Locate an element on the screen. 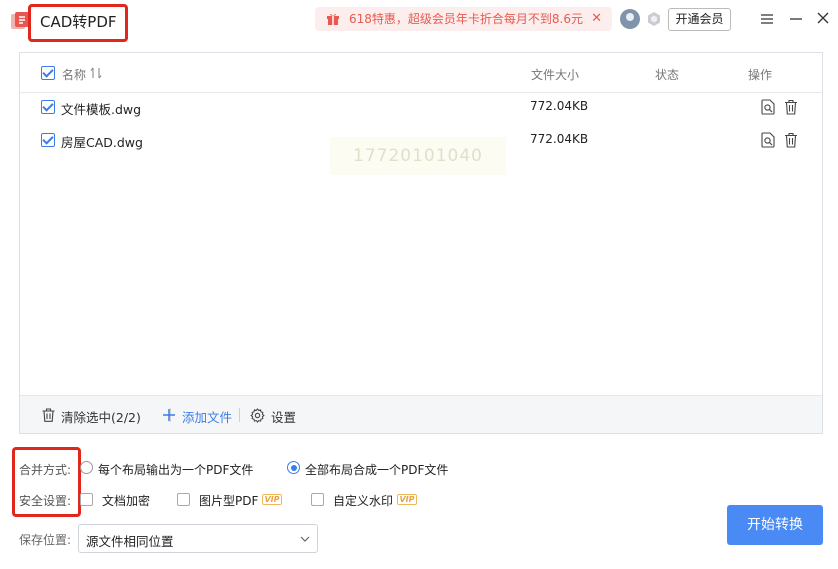 The width and height of the screenshot is (838, 569). save-location-select: 源文件相同位置 is located at coordinates (198, 538).